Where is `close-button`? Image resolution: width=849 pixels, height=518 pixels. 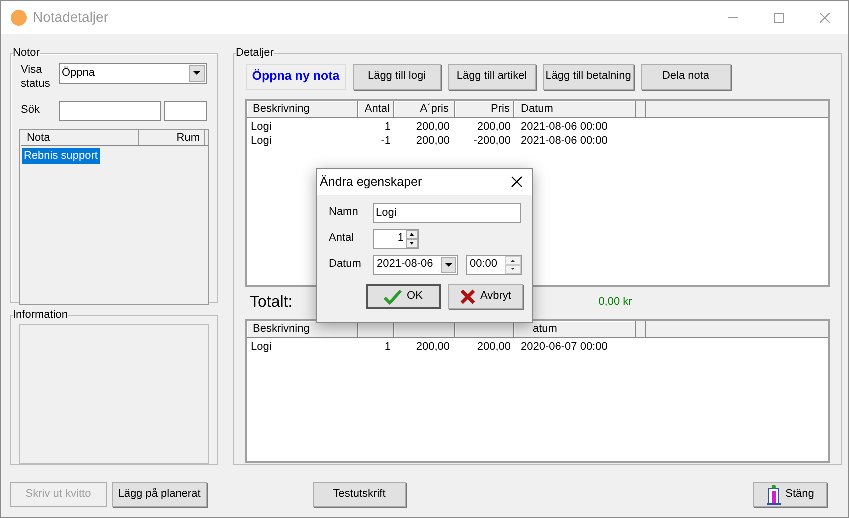
close-button is located at coordinates (517, 182).